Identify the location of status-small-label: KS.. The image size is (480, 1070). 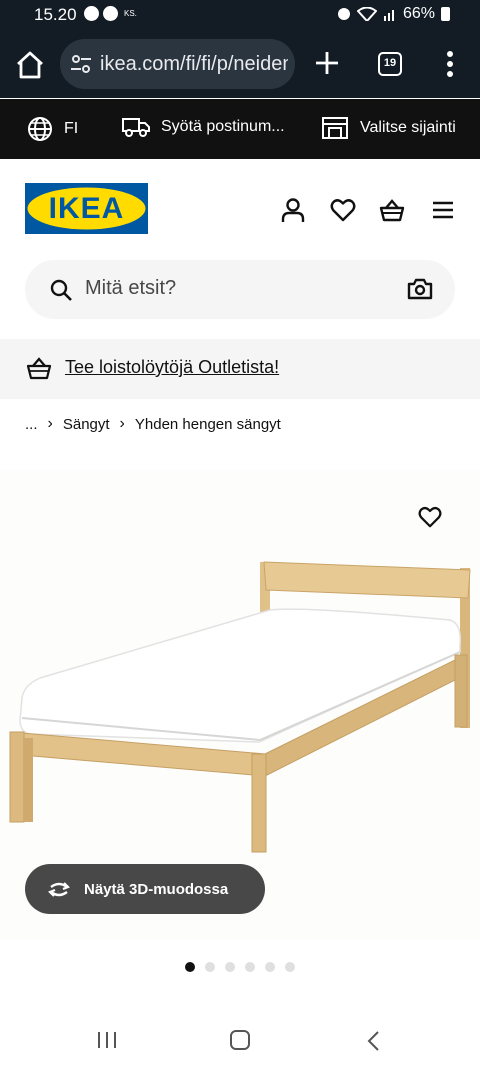
(130, 13).